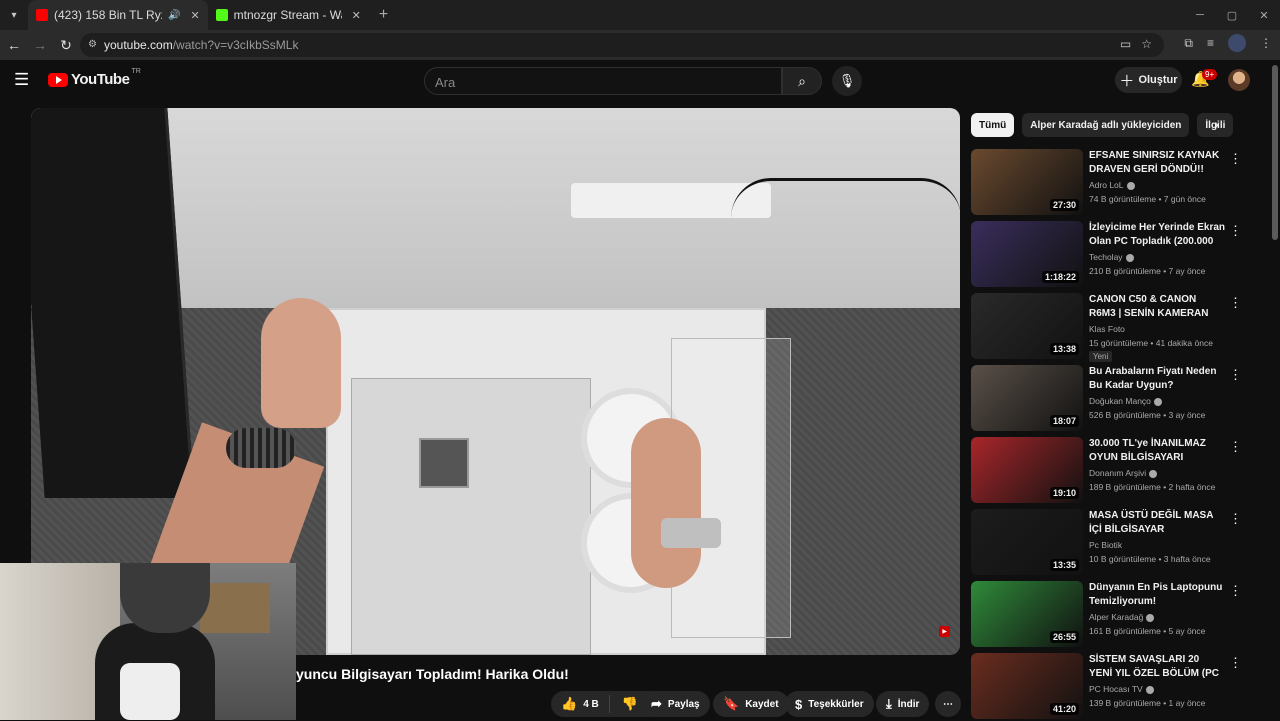  I want to click on search-button: ⌕, so click(802, 81).